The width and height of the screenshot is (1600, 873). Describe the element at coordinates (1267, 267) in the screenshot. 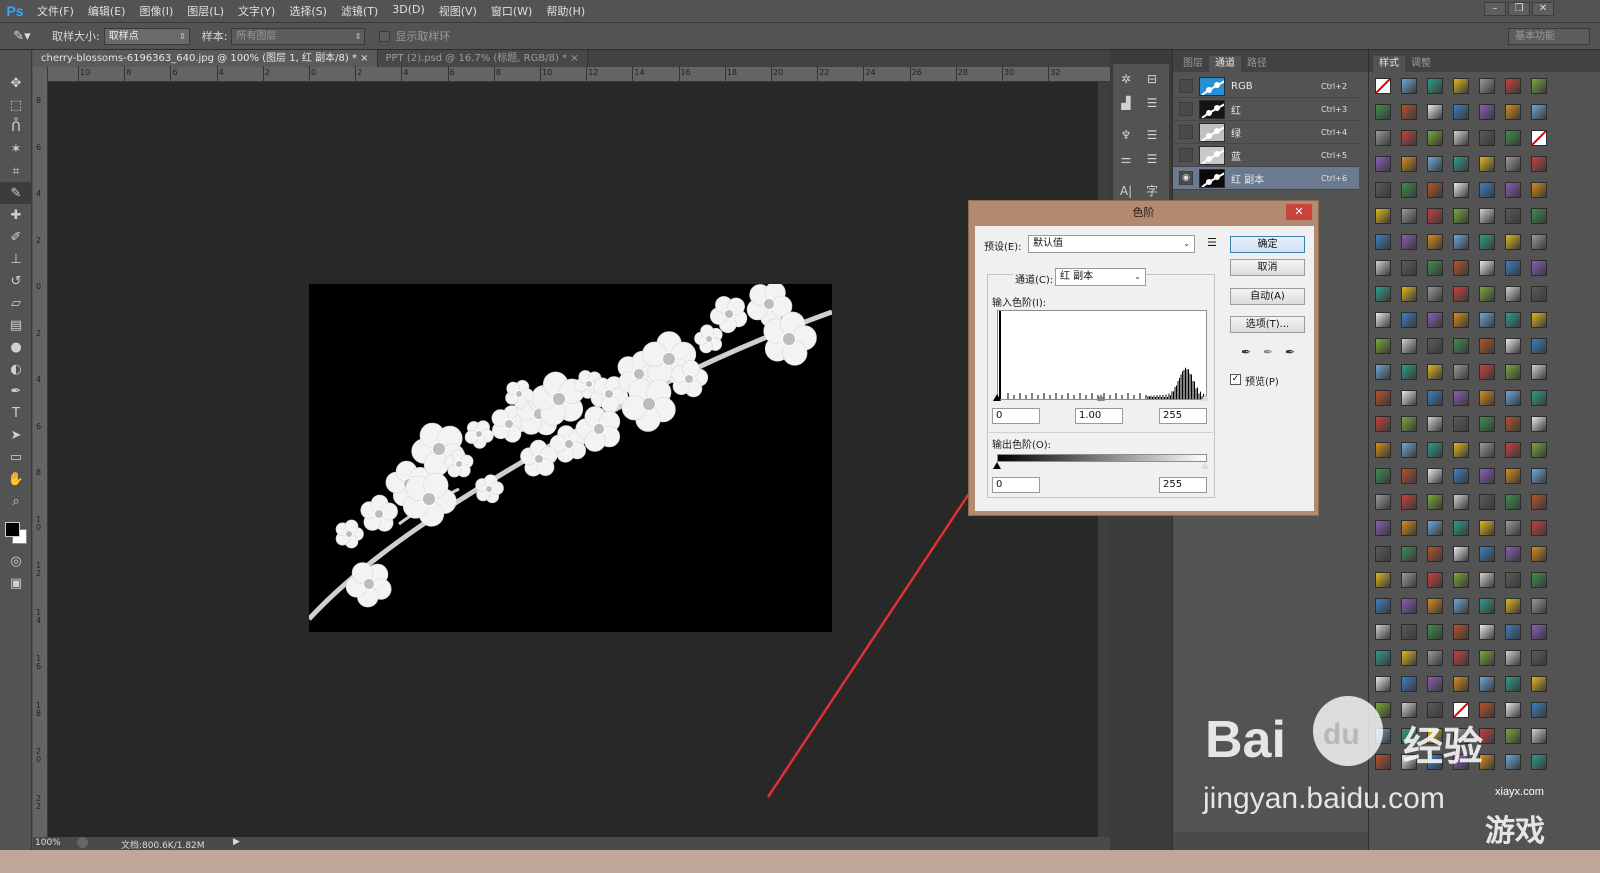

I see `cancel-button: 取消` at that location.